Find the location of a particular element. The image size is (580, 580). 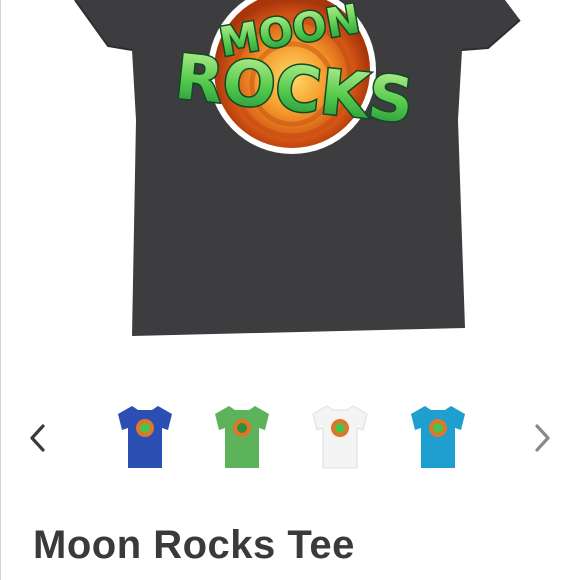

product-title: Moon Rocks Tee is located at coordinates (194, 545).